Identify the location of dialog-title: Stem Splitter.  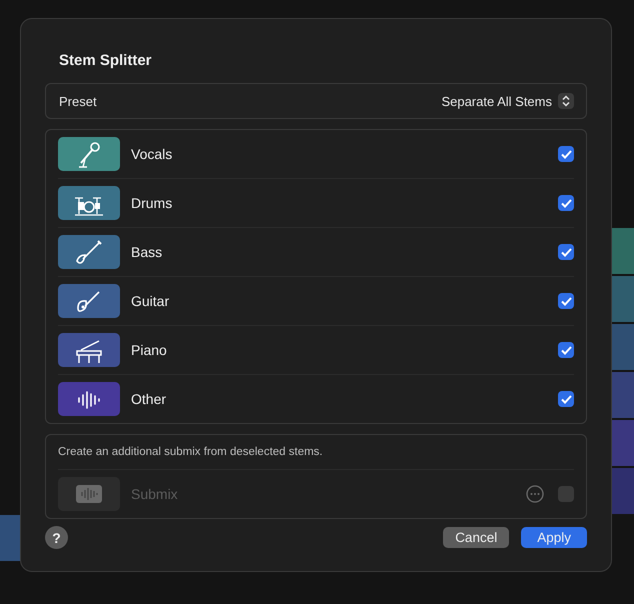
(106, 60).